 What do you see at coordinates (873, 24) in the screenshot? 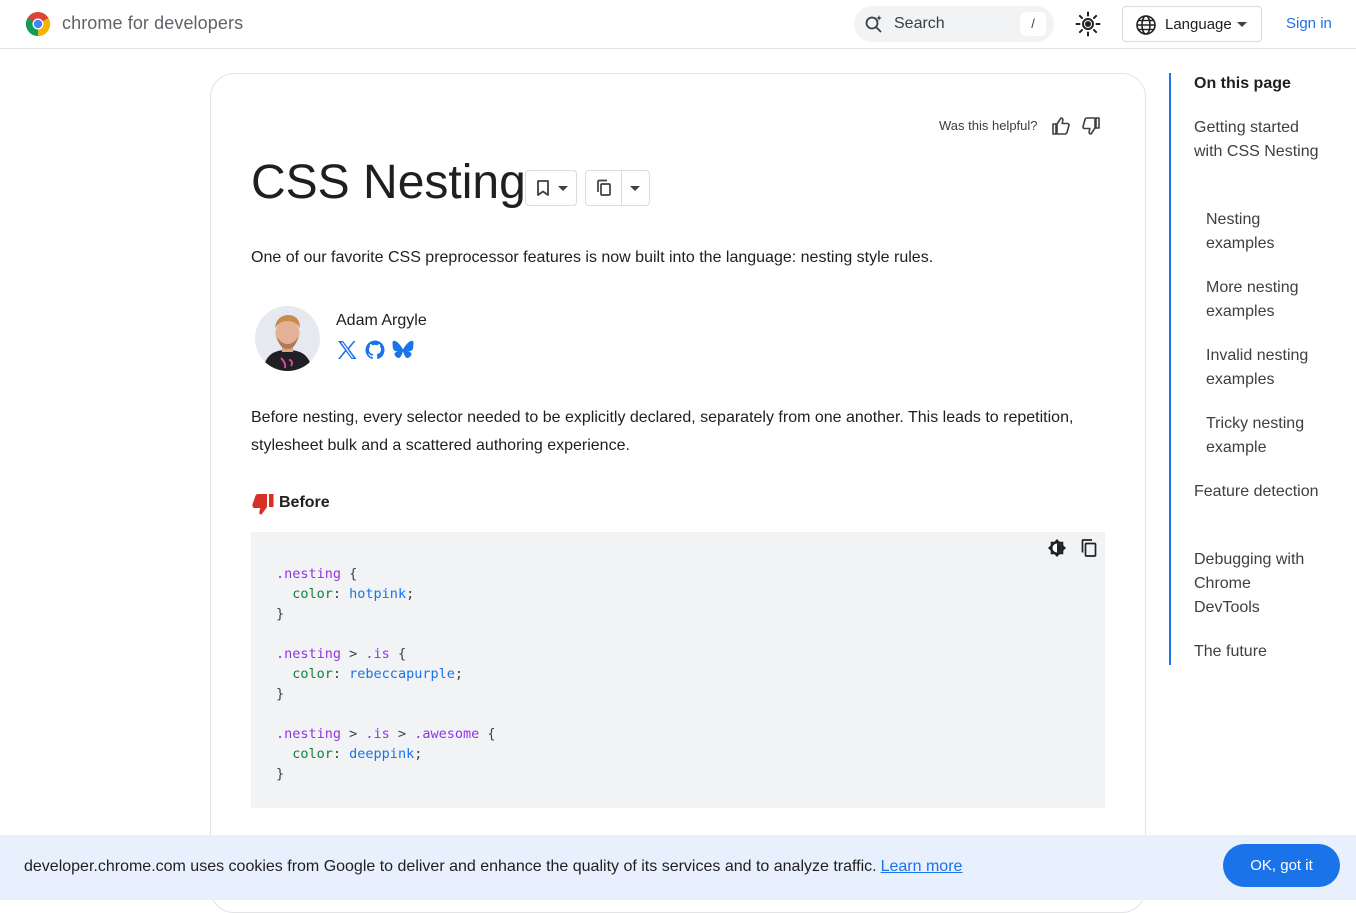
I see `search-sparkle-icon` at bounding box center [873, 24].